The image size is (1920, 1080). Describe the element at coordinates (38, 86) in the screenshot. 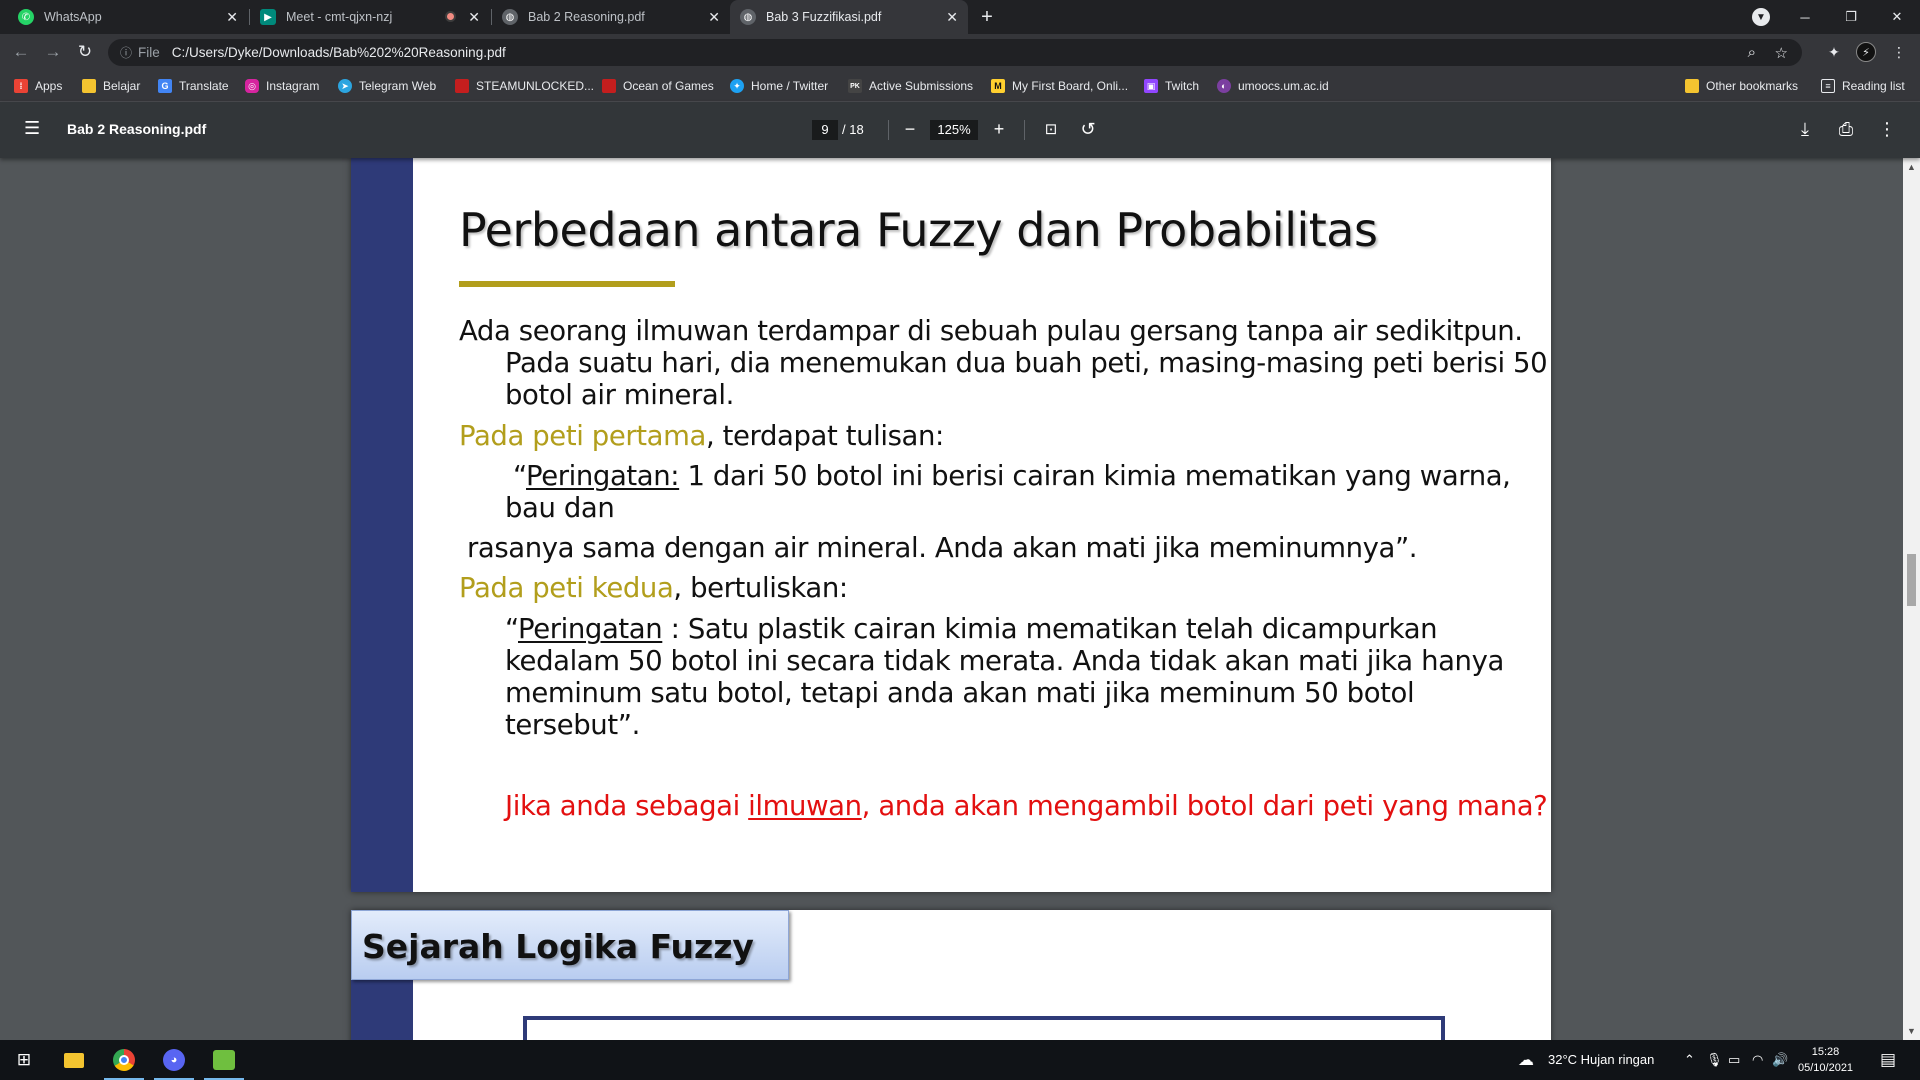

I see `bookmark-apps: ⁞ Apps` at that location.